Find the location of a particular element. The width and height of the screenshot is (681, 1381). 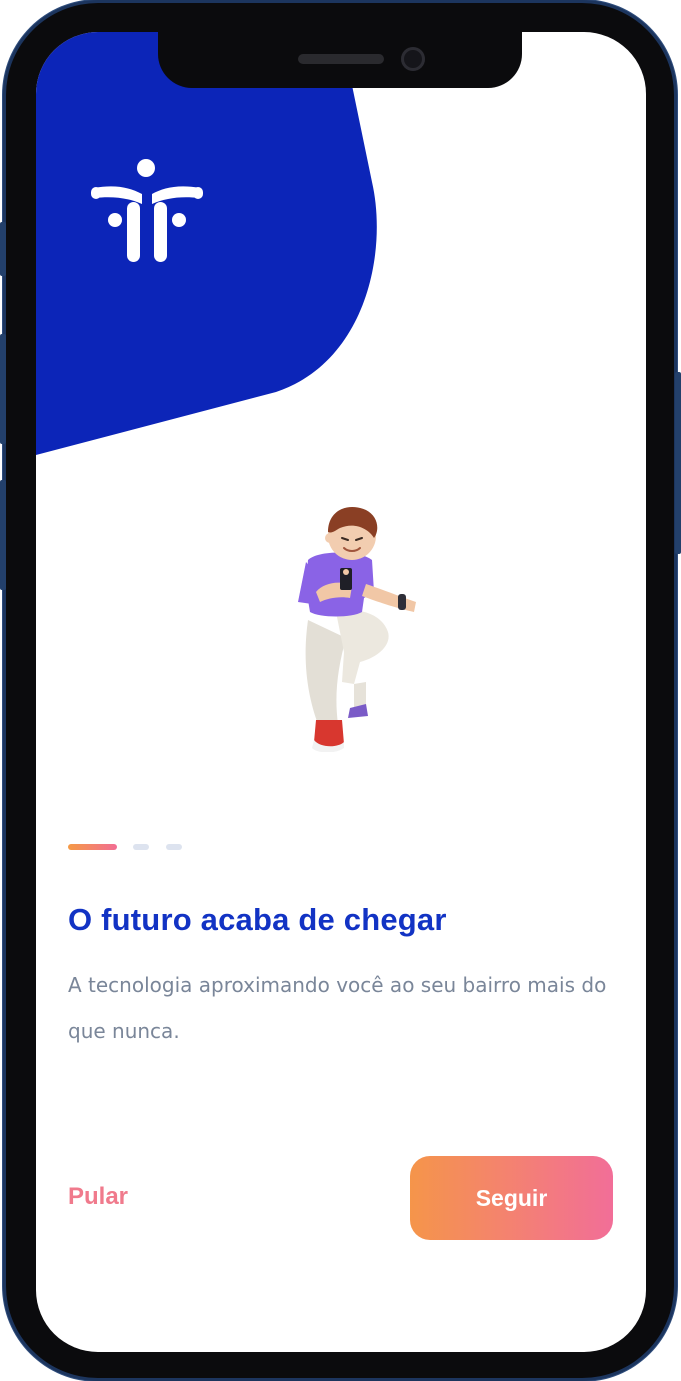

community-people-icon is located at coordinates (147, 210).